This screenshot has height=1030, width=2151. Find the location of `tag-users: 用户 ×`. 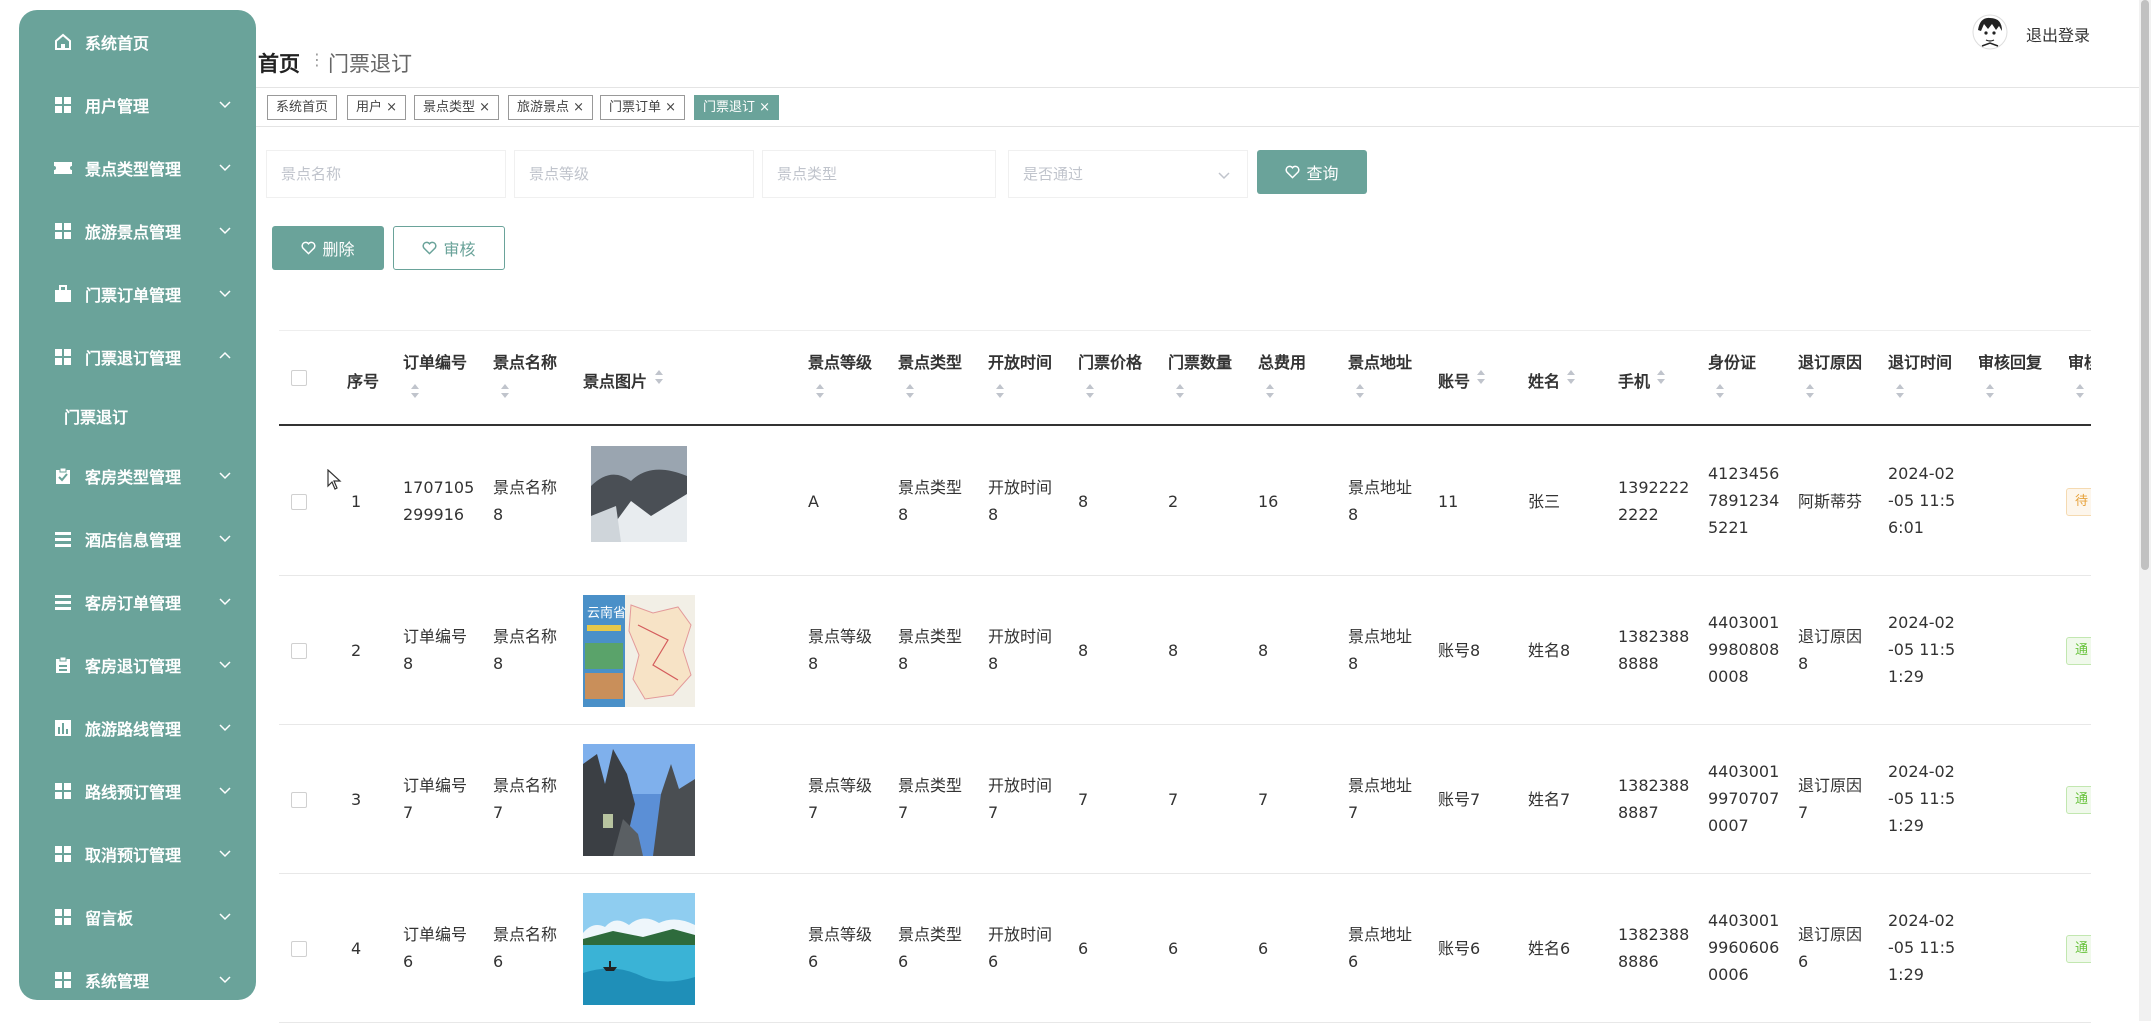

tag-users: 用户 × is located at coordinates (377, 107).